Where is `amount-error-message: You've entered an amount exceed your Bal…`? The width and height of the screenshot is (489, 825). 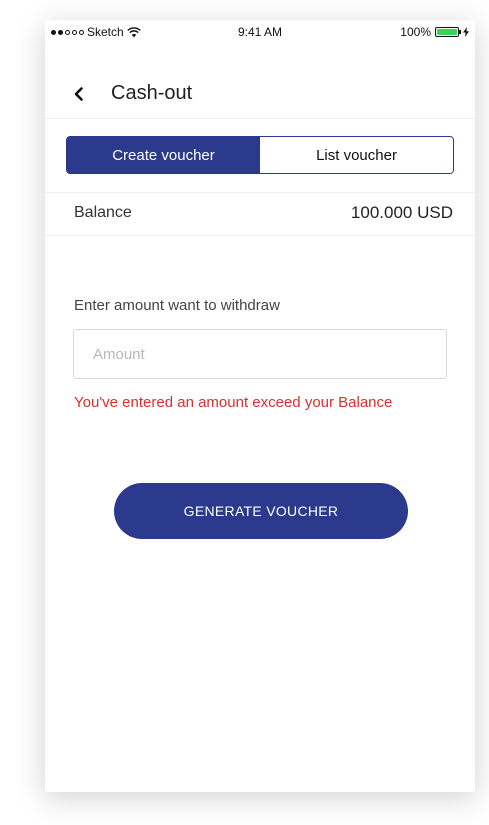 amount-error-message: You've entered an amount exceed your Bal… is located at coordinates (233, 402).